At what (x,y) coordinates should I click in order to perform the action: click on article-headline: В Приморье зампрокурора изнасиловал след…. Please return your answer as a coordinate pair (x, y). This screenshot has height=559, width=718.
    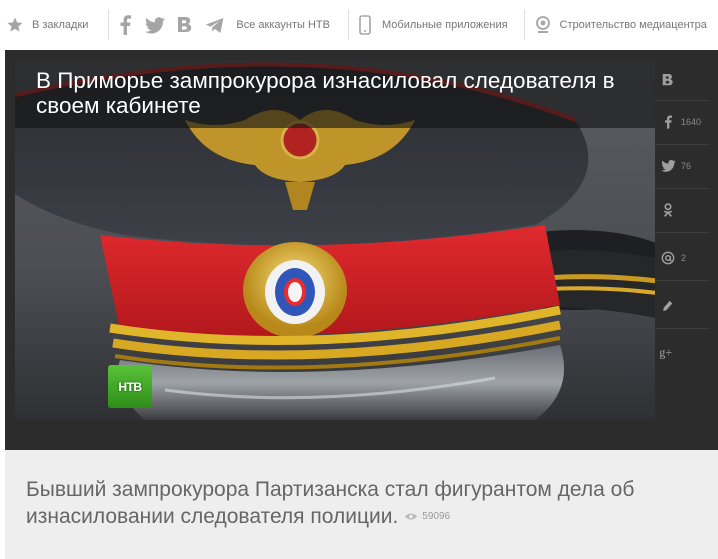
    Looking at the image, I should click on (341, 93).